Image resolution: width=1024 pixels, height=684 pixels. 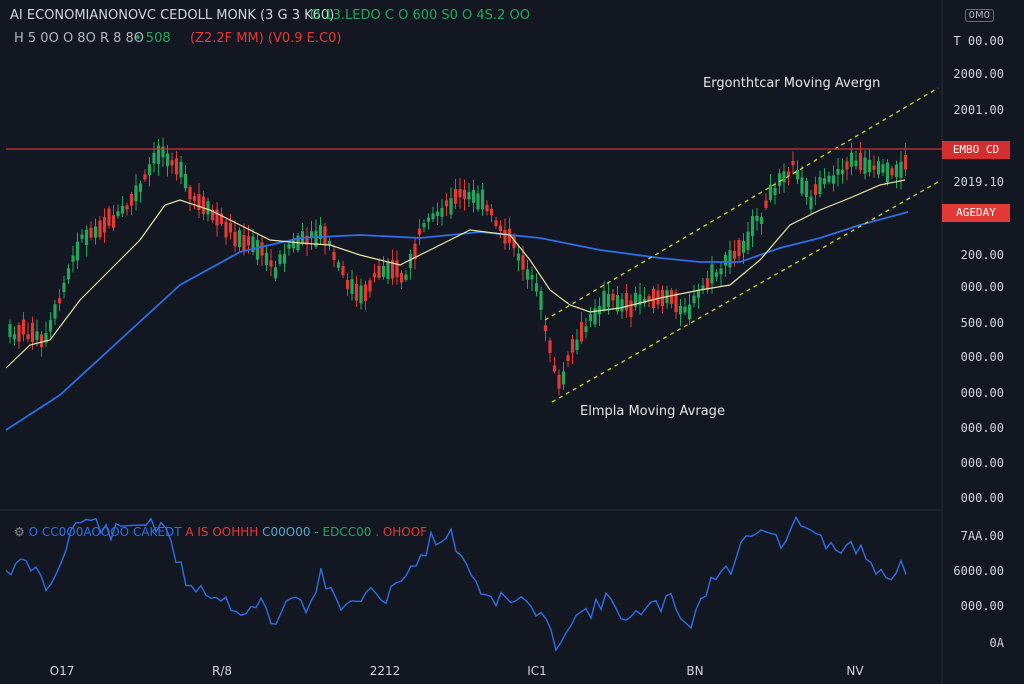 I want to click on y-tick-label: T 00.00, so click(x=978, y=41).